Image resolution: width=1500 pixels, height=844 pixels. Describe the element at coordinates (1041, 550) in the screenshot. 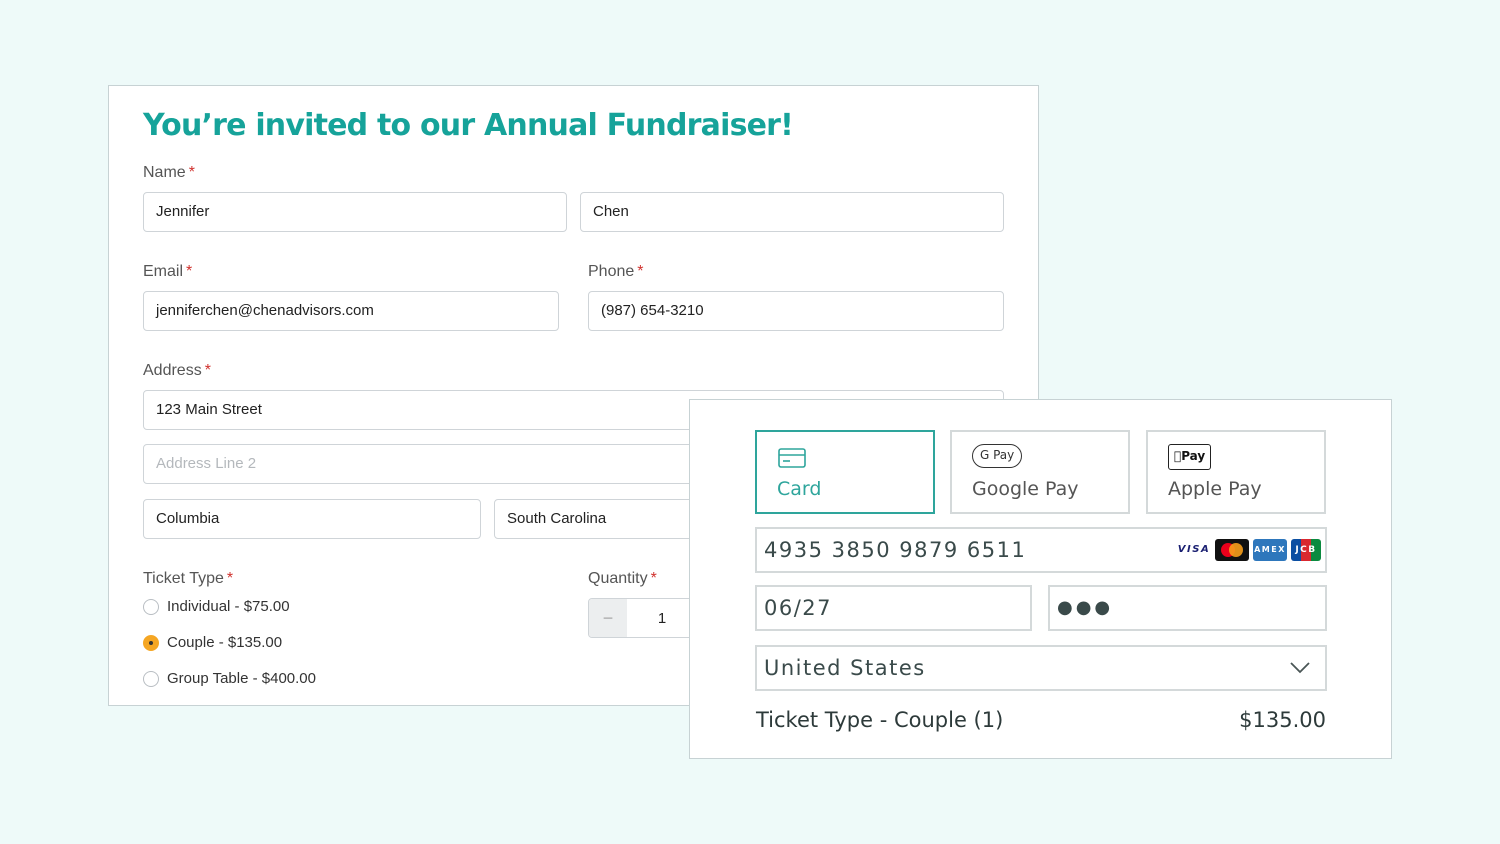

I see `card-number-field: 4935 3850 9879 6511 VISA AMEX JCB` at that location.